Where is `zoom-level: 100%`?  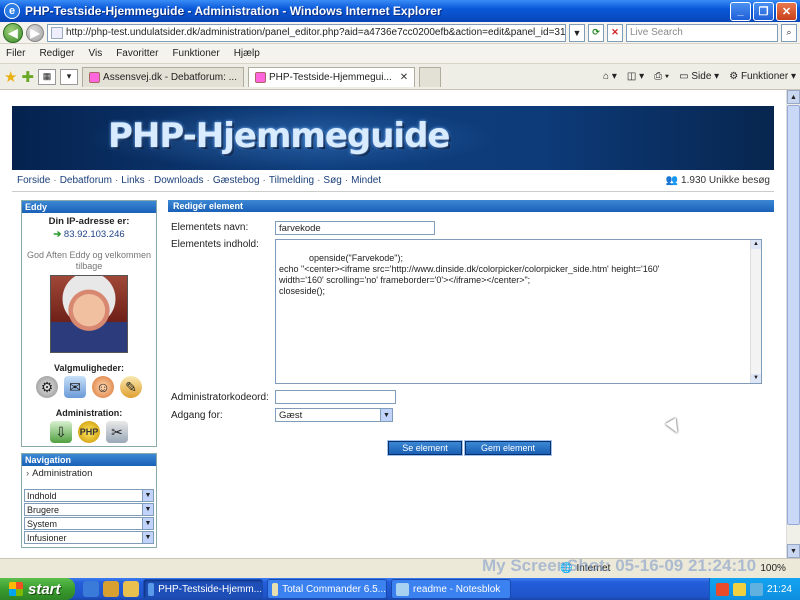 zoom-level: 100% is located at coordinates (773, 568).